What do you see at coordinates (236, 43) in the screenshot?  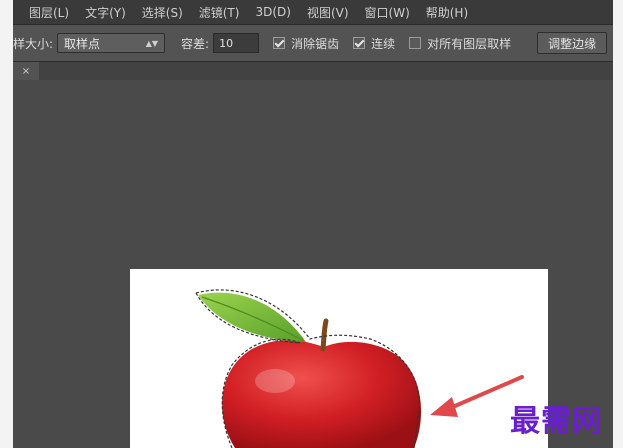 I see `tolerance-input: 10` at bounding box center [236, 43].